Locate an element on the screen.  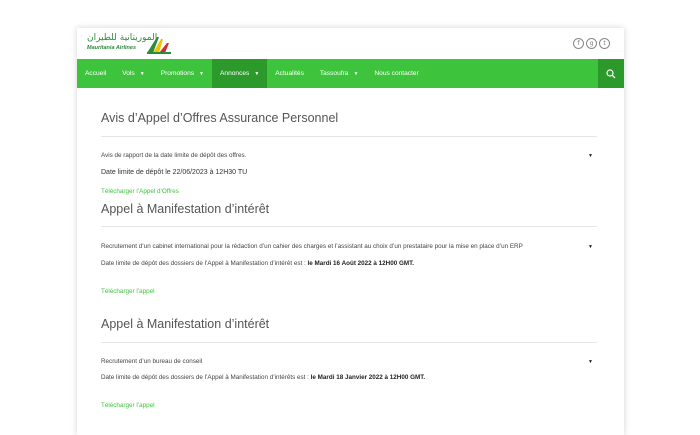
deadline-date: le Mardi 16 Août 2022 à 12H00 GMT. is located at coordinates (361, 263).